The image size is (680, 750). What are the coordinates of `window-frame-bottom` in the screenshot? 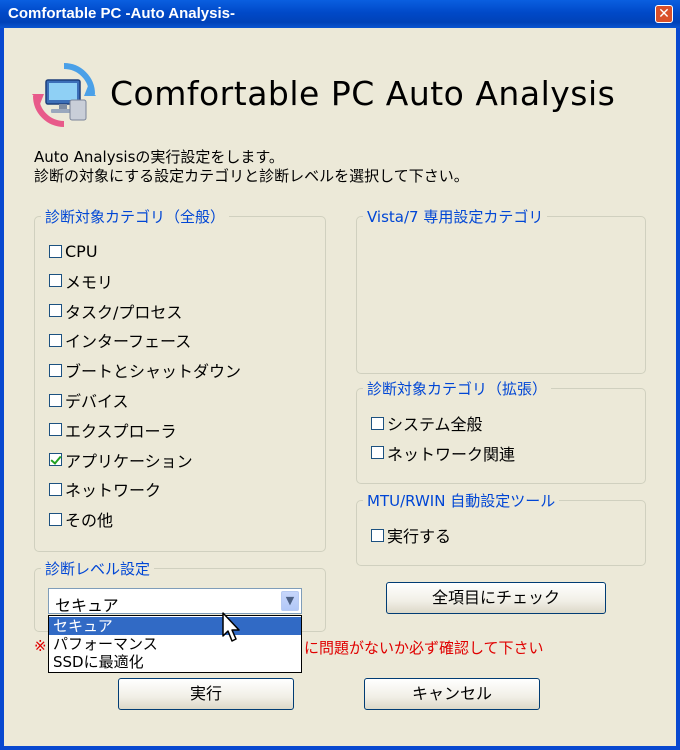 It's located at (340, 748).